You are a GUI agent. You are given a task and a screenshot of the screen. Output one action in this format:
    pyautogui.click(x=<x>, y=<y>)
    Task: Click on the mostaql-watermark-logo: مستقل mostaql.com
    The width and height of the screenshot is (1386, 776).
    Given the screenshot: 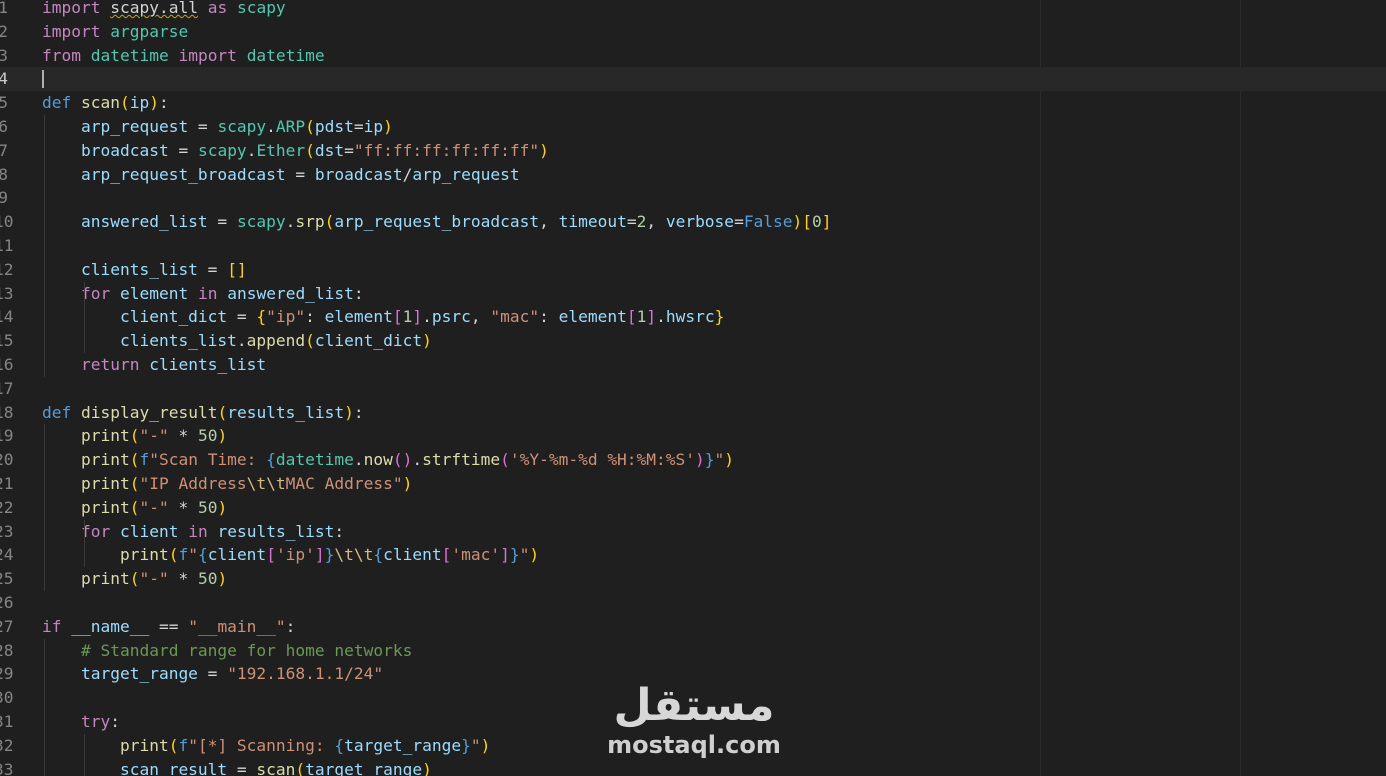 What is the action you would take?
    pyautogui.click(x=694, y=721)
    